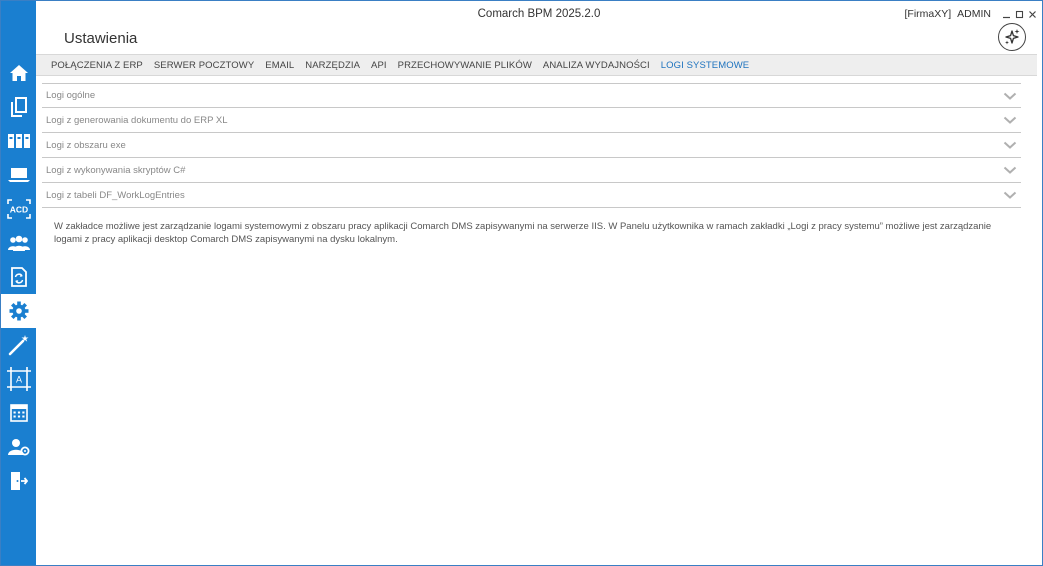 Image resolution: width=1043 pixels, height=566 pixels. I want to click on acd-icon-label: ACD, so click(18, 210).